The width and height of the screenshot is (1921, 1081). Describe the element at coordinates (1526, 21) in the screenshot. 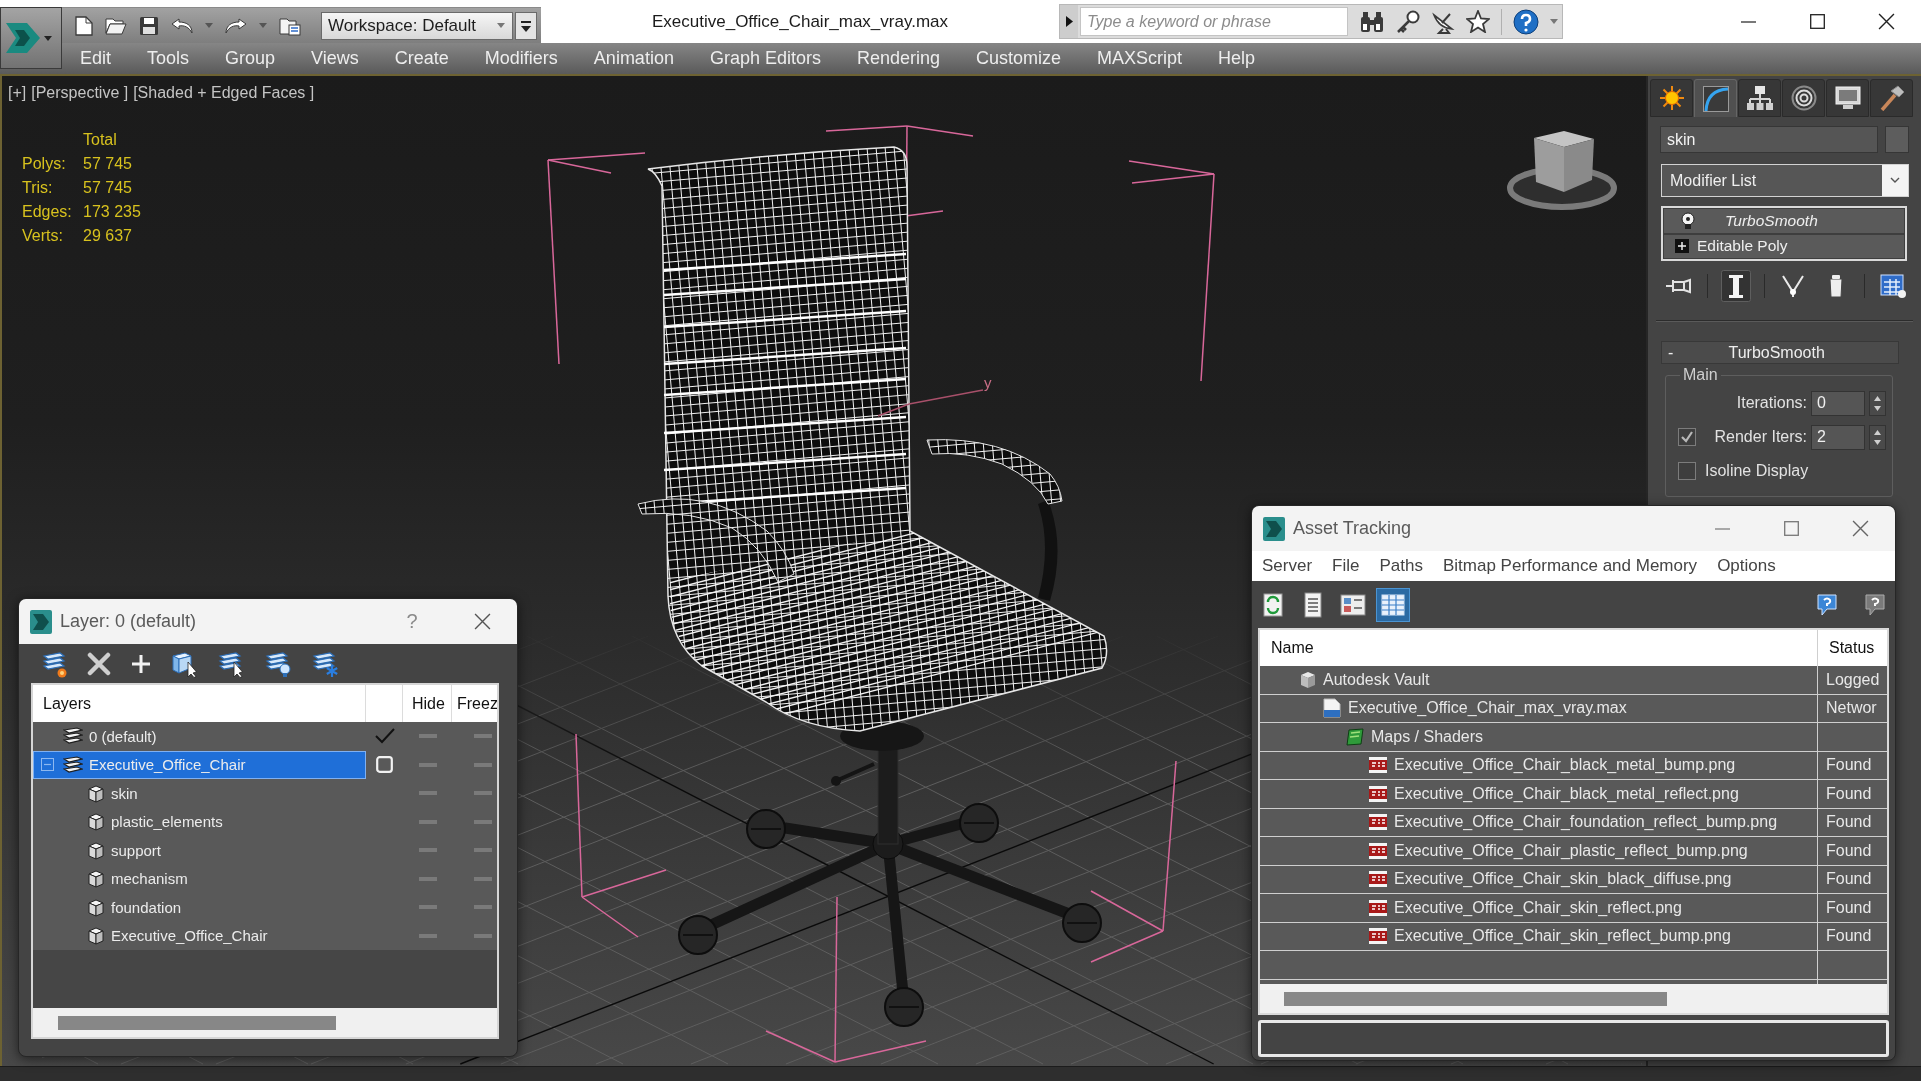

I see `help-icon` at that location.